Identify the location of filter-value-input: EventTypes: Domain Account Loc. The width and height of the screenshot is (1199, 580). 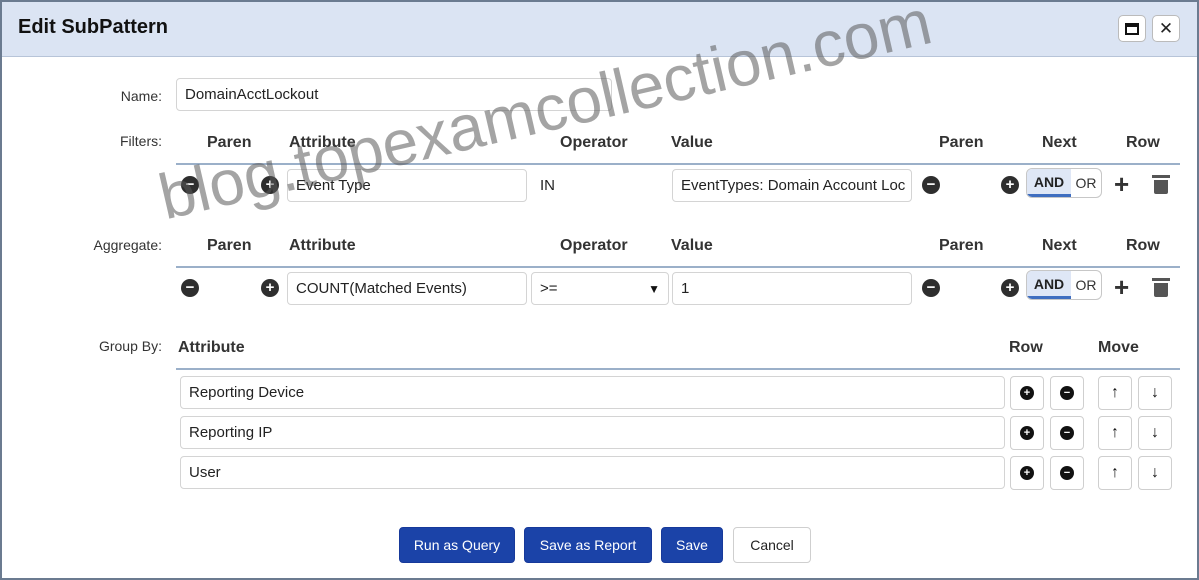
(792, 185).